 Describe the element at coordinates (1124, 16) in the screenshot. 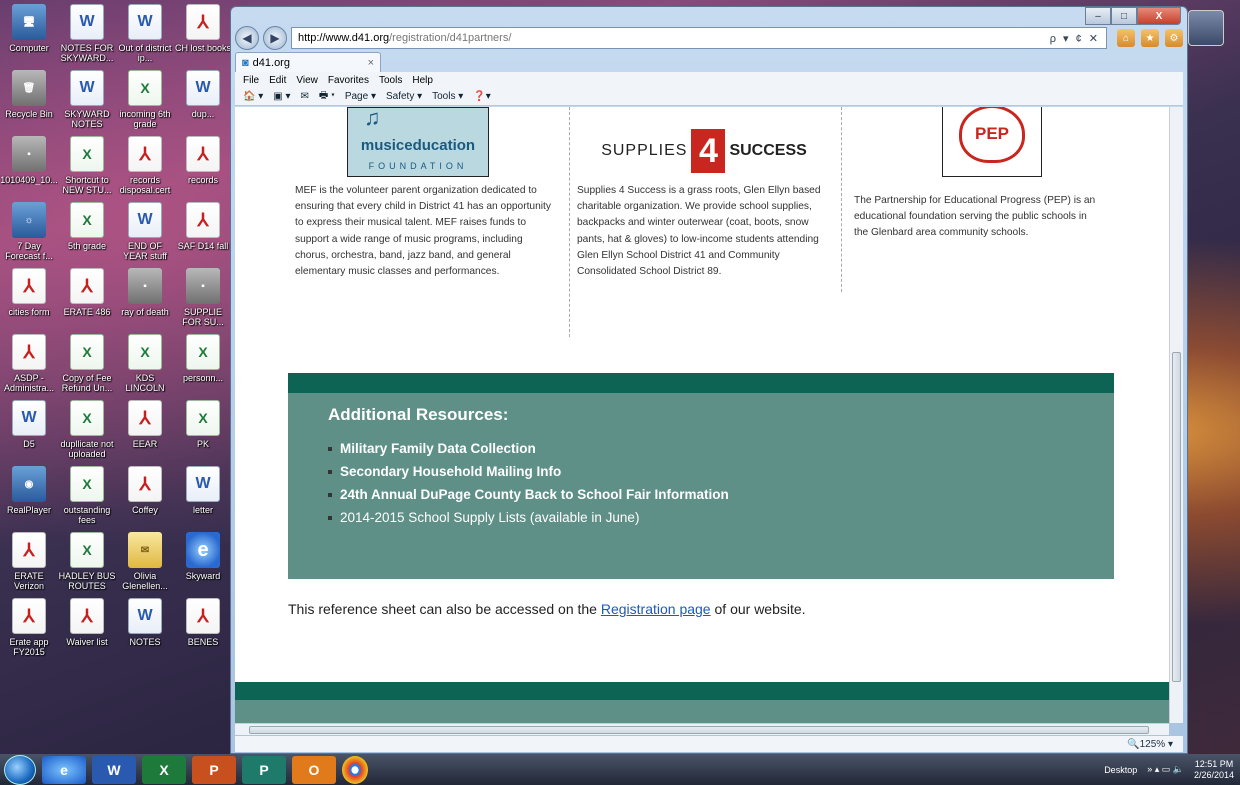

I see `maximize-button: □` at that location.